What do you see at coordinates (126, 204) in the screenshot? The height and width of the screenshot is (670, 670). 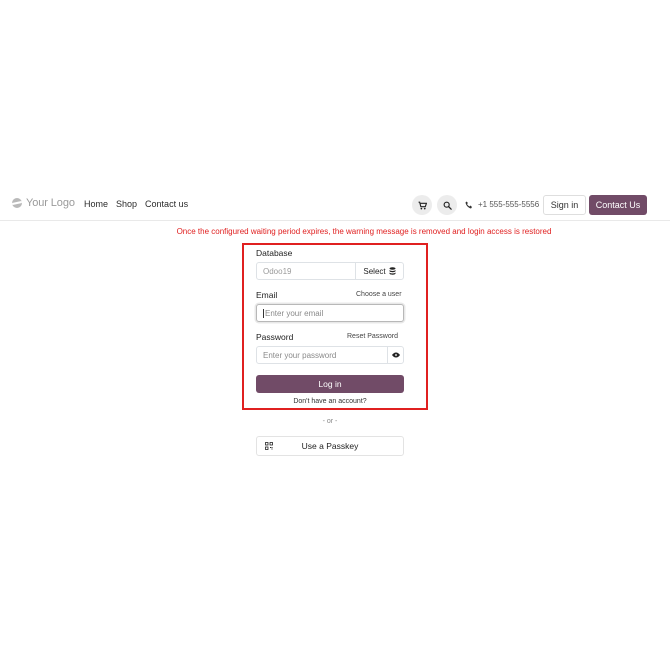 I see `nav-link-shop: Shop` at bounding box center [126, 204].